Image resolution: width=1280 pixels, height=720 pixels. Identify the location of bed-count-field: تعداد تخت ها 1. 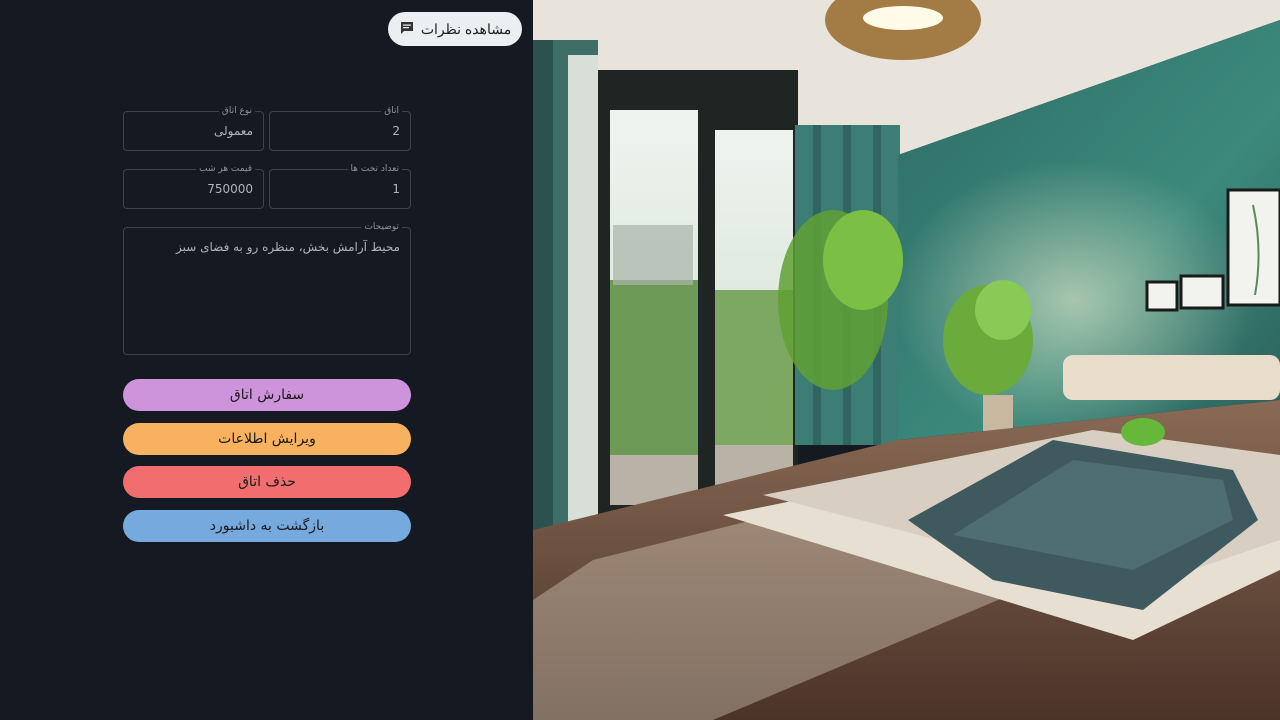
(340, 186).